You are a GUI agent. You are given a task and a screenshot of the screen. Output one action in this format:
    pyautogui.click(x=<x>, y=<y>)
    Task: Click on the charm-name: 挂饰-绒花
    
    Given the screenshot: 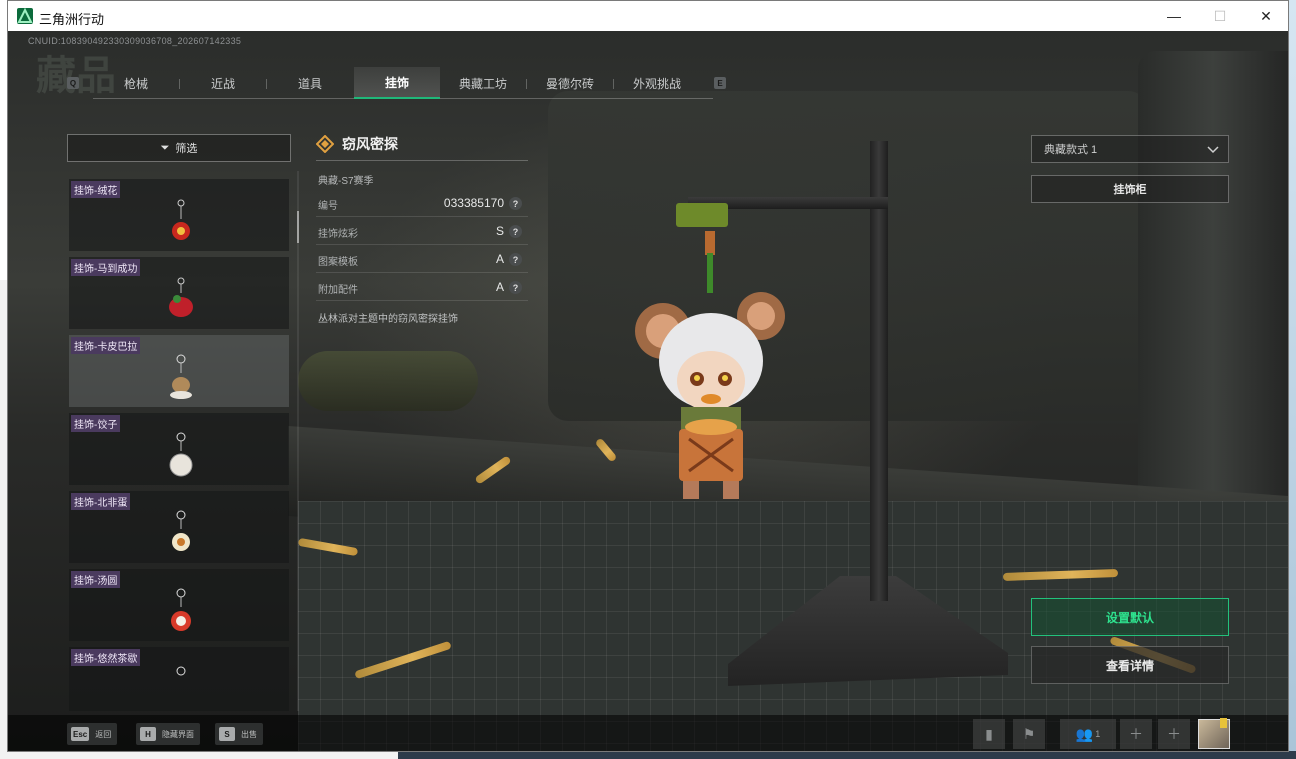 What is the action you would take?
    pyautogui.click(x=96, y=189)
    